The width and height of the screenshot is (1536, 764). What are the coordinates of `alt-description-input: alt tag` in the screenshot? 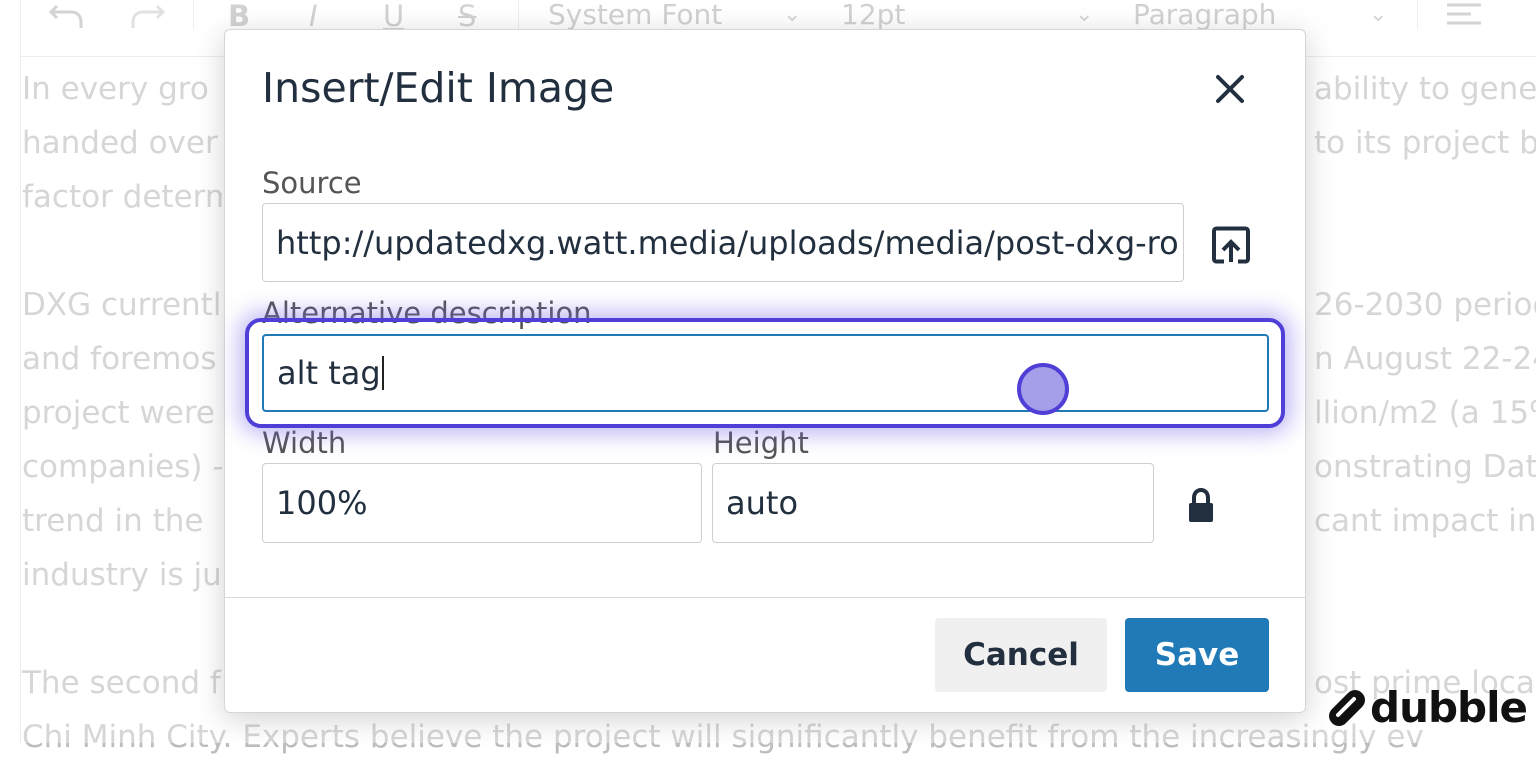 It's located at (765, 373).